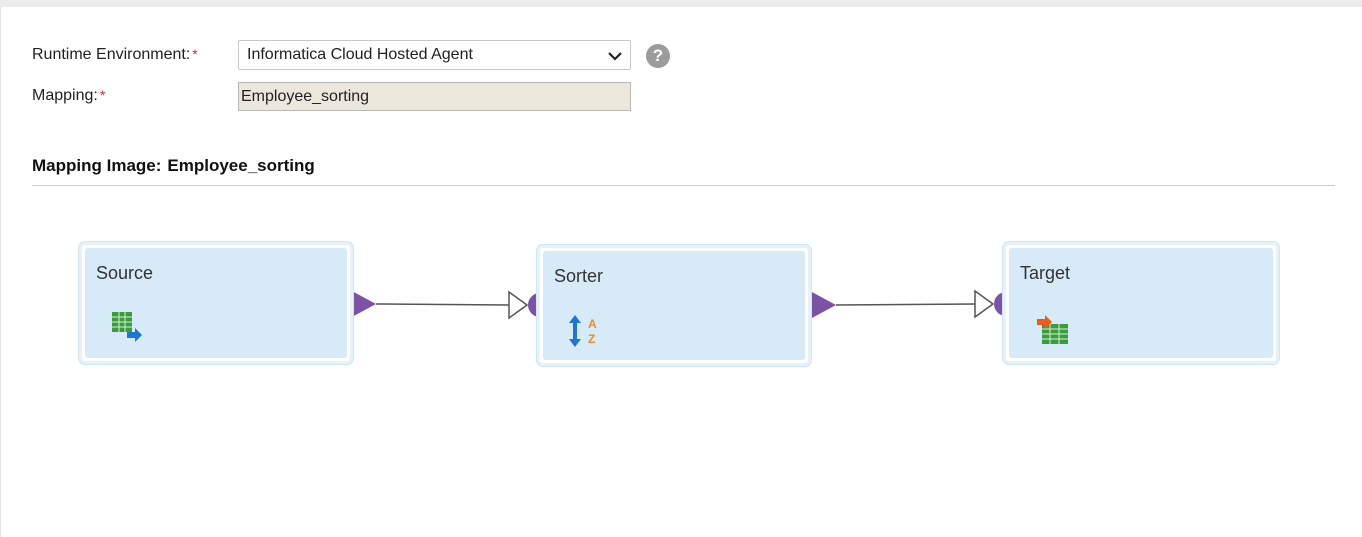  Describe the element at coordinates (518, 305) in the screenshot. I see `sorter-input-arrow` at that location.